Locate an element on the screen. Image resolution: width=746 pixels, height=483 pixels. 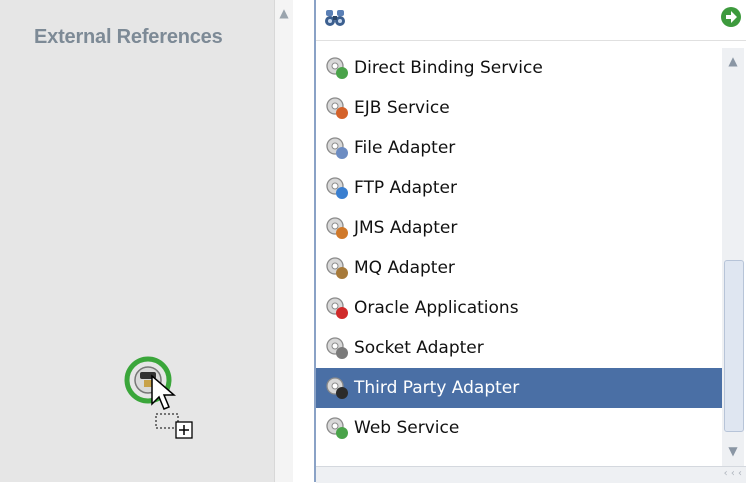
binoculars-icon is located at coordinates (335, 17).